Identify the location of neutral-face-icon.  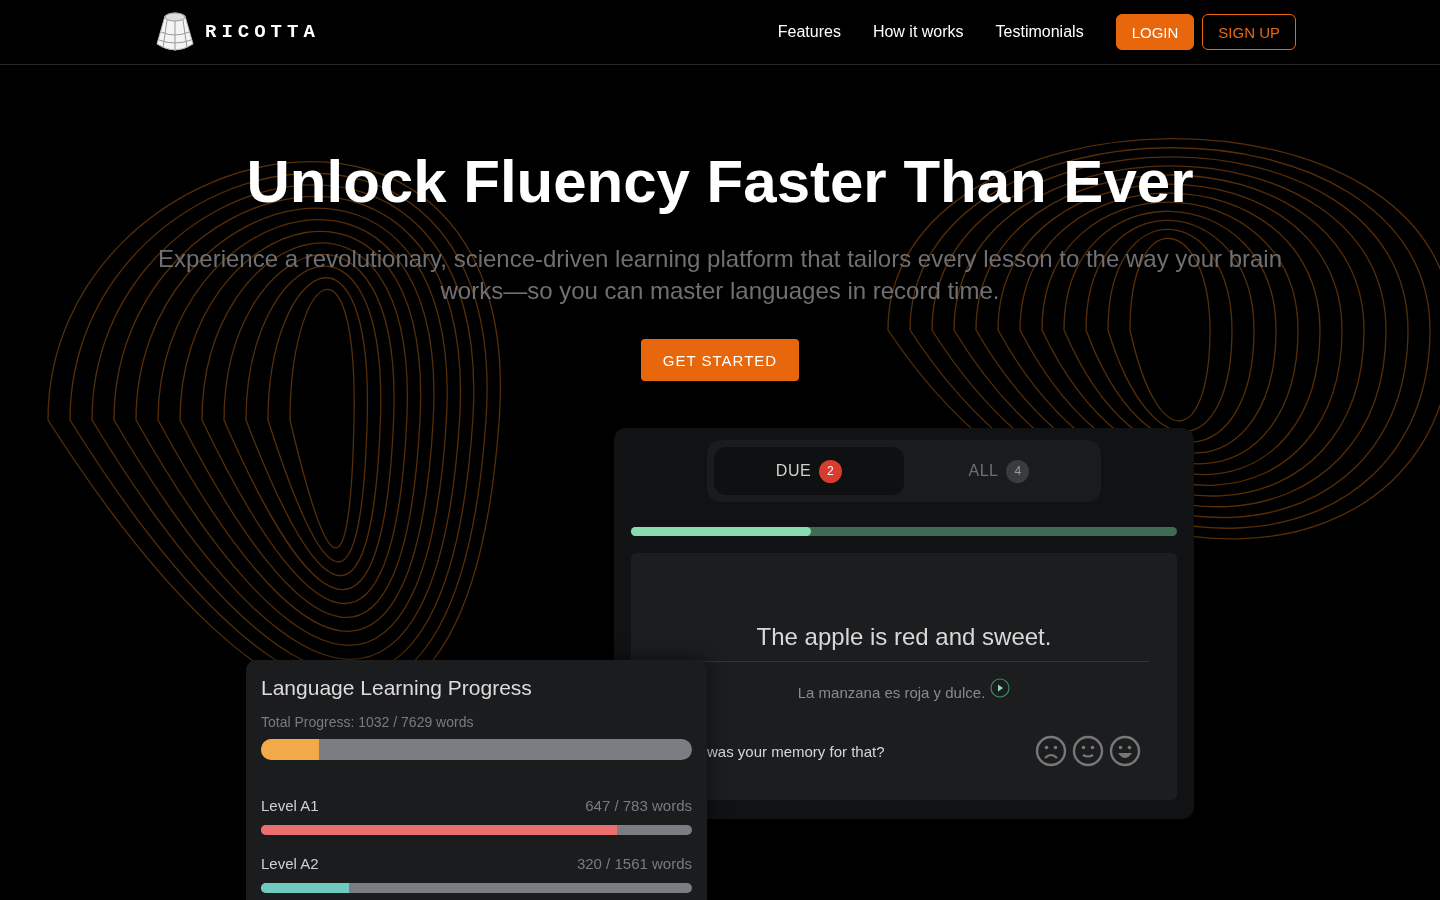
(1088, 751).